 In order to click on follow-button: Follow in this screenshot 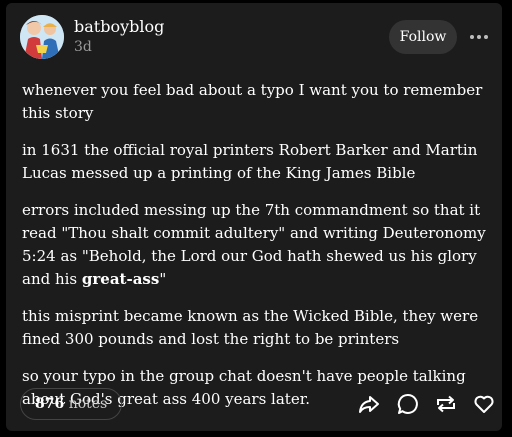, I will do `click(423, 37)`.